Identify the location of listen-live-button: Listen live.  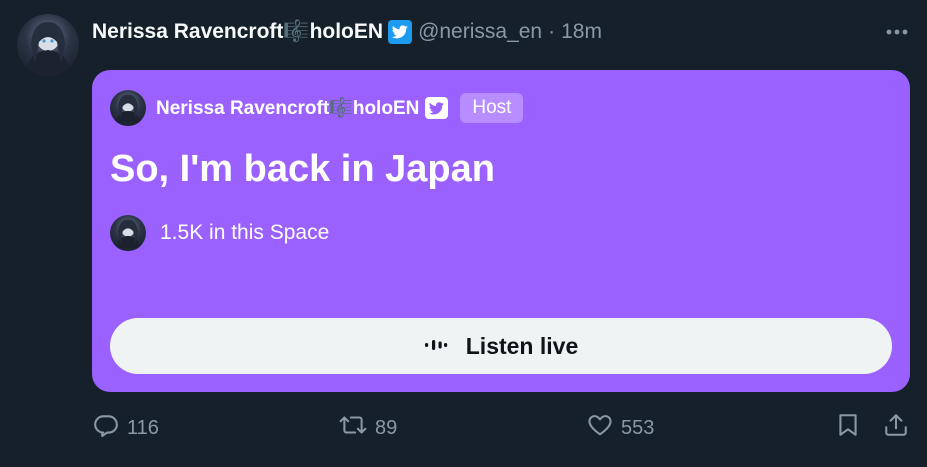
(501, 346).